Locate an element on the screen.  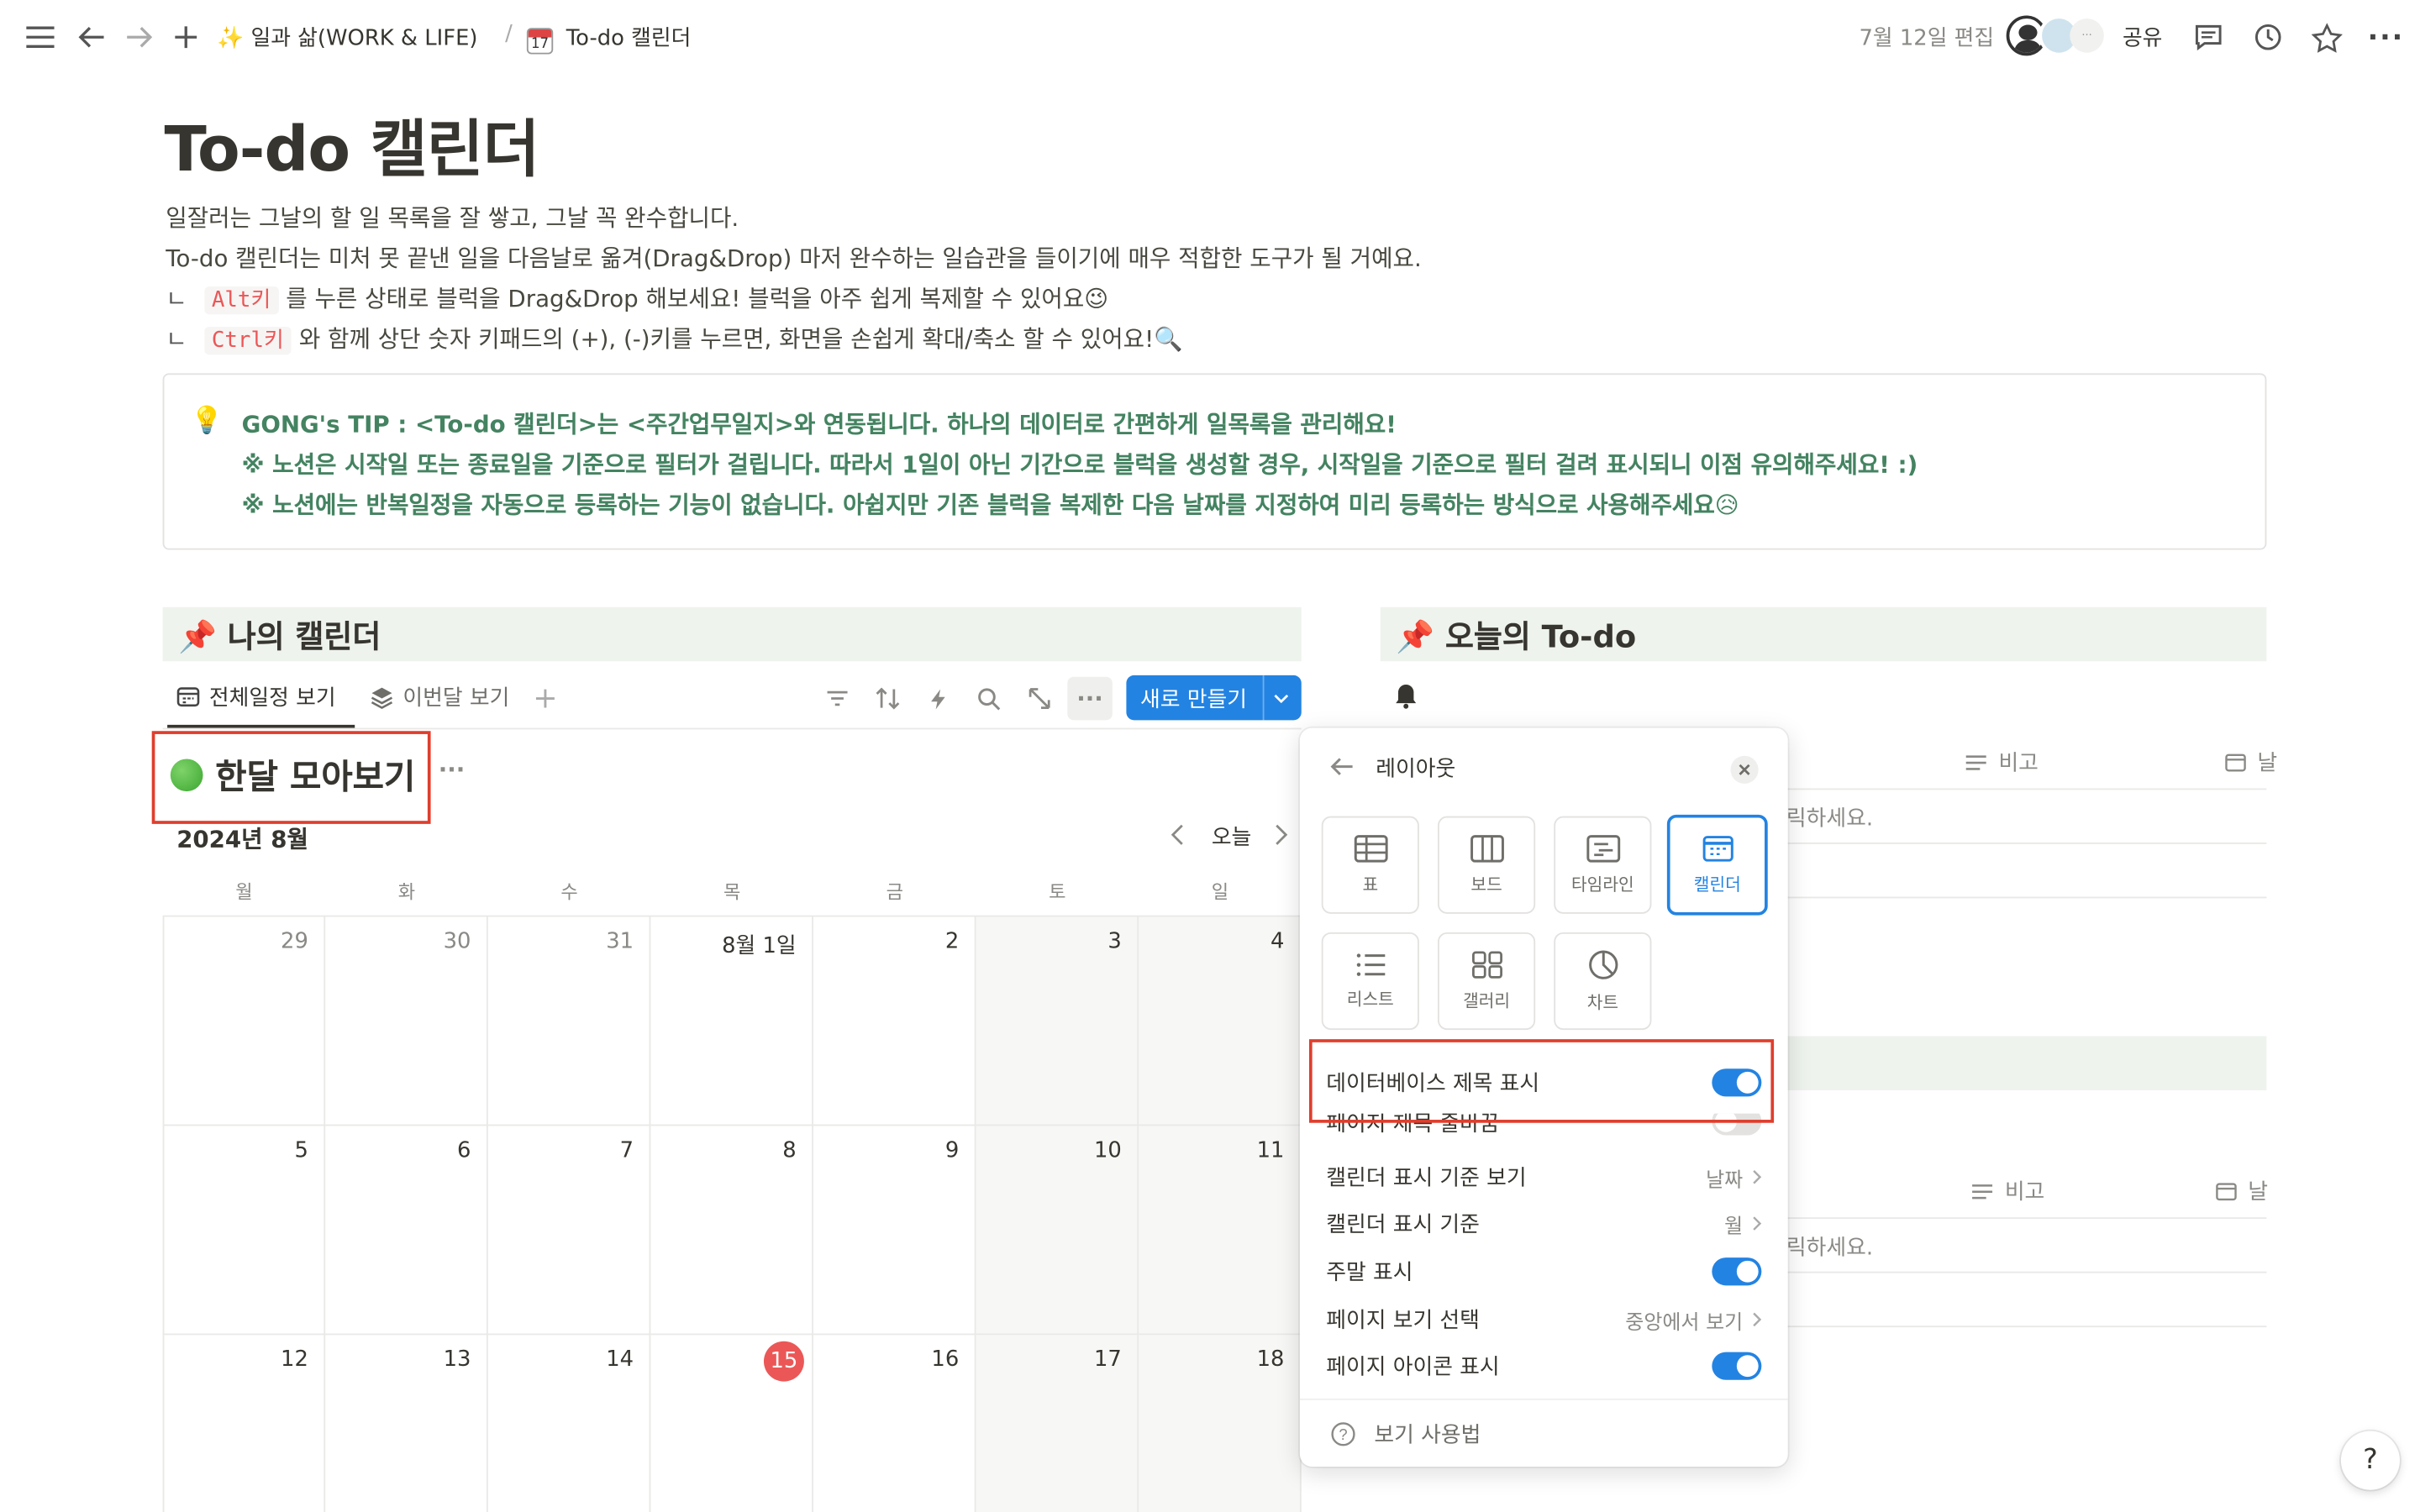
expand-icon is located at coordinates (1040, 698).